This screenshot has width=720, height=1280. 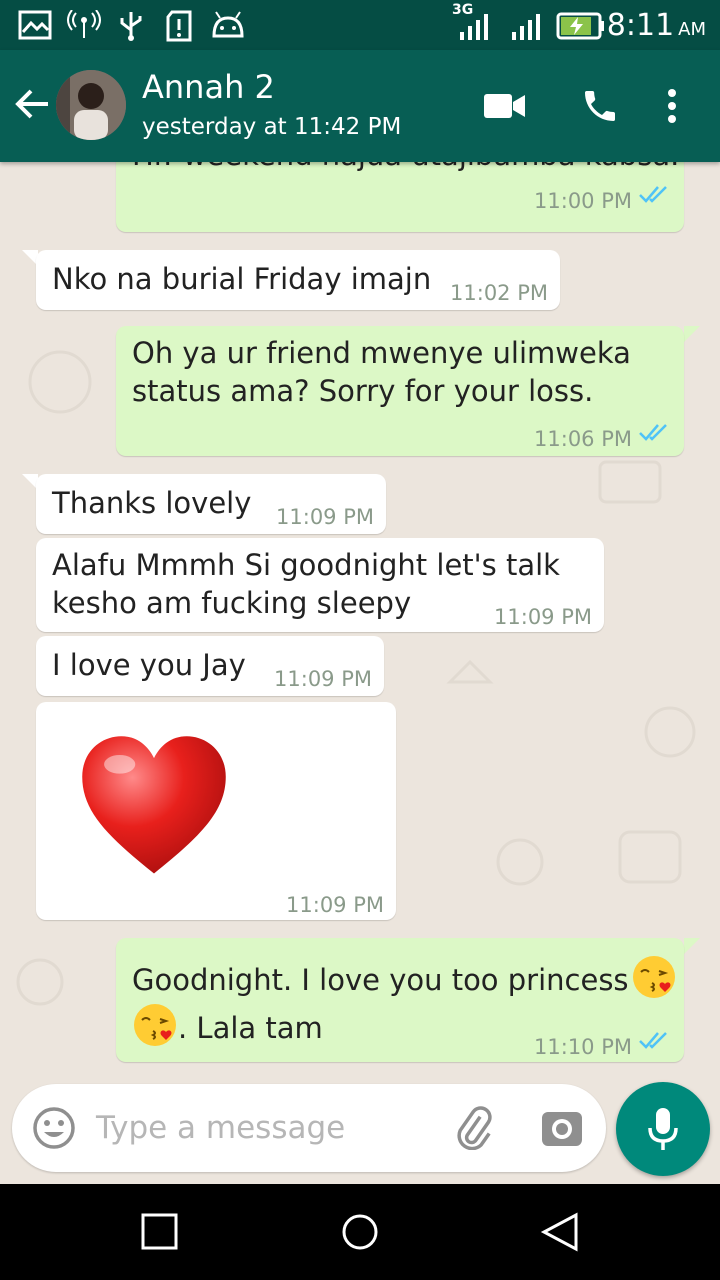 What do you see at coordinates (474, 1128) in the screenshot?
I see `attach-icon` at bounding box center [474, 1128].